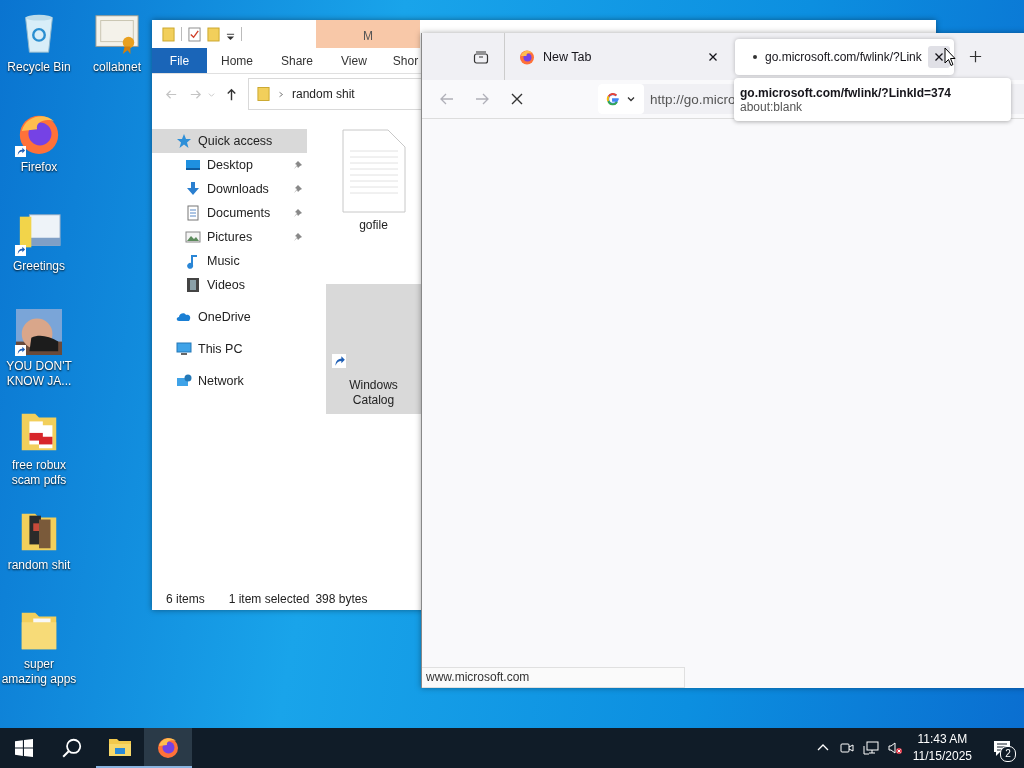 This screenshot has height=768, width=1024. Describe the element at coordinates (894, 748) in the screenshot. I see `muted-speaker-icon` at that location.